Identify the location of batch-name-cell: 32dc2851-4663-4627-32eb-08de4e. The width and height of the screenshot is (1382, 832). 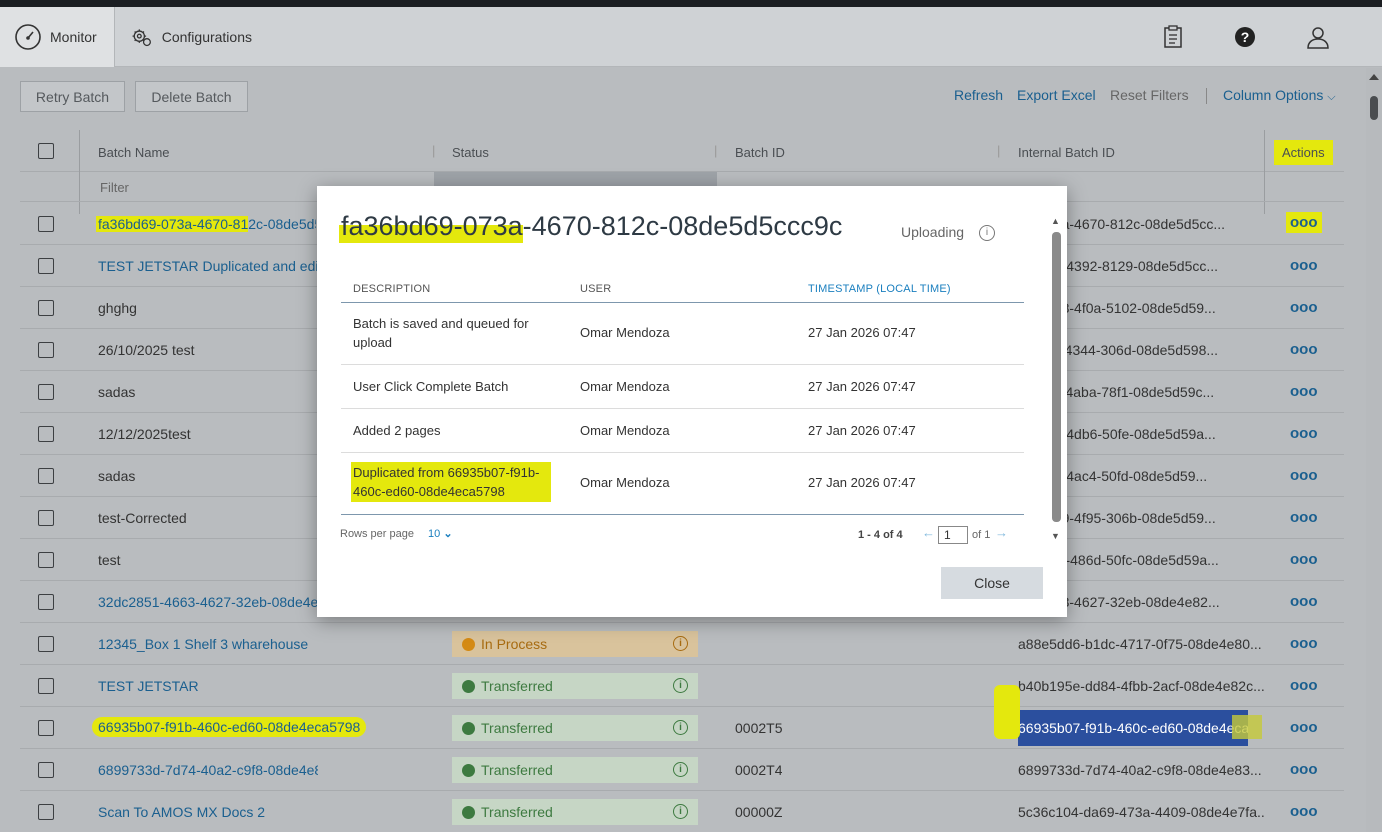
(208, 602).